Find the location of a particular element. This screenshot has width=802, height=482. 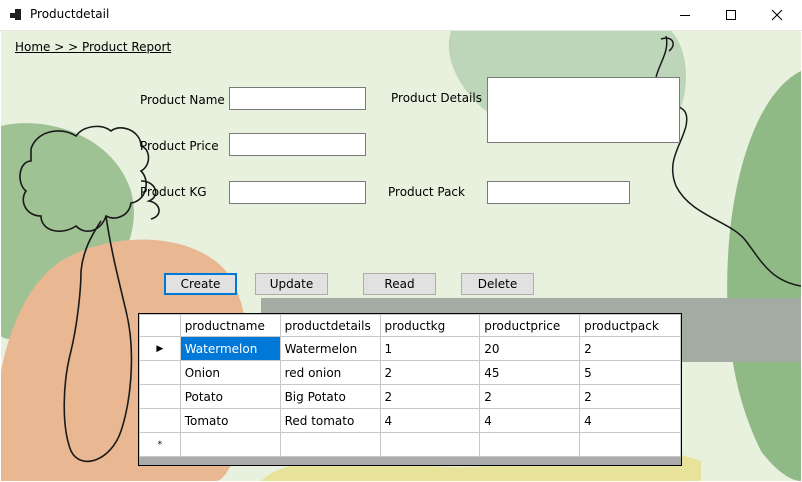

product-name-field is located at coordinates (297, 98).